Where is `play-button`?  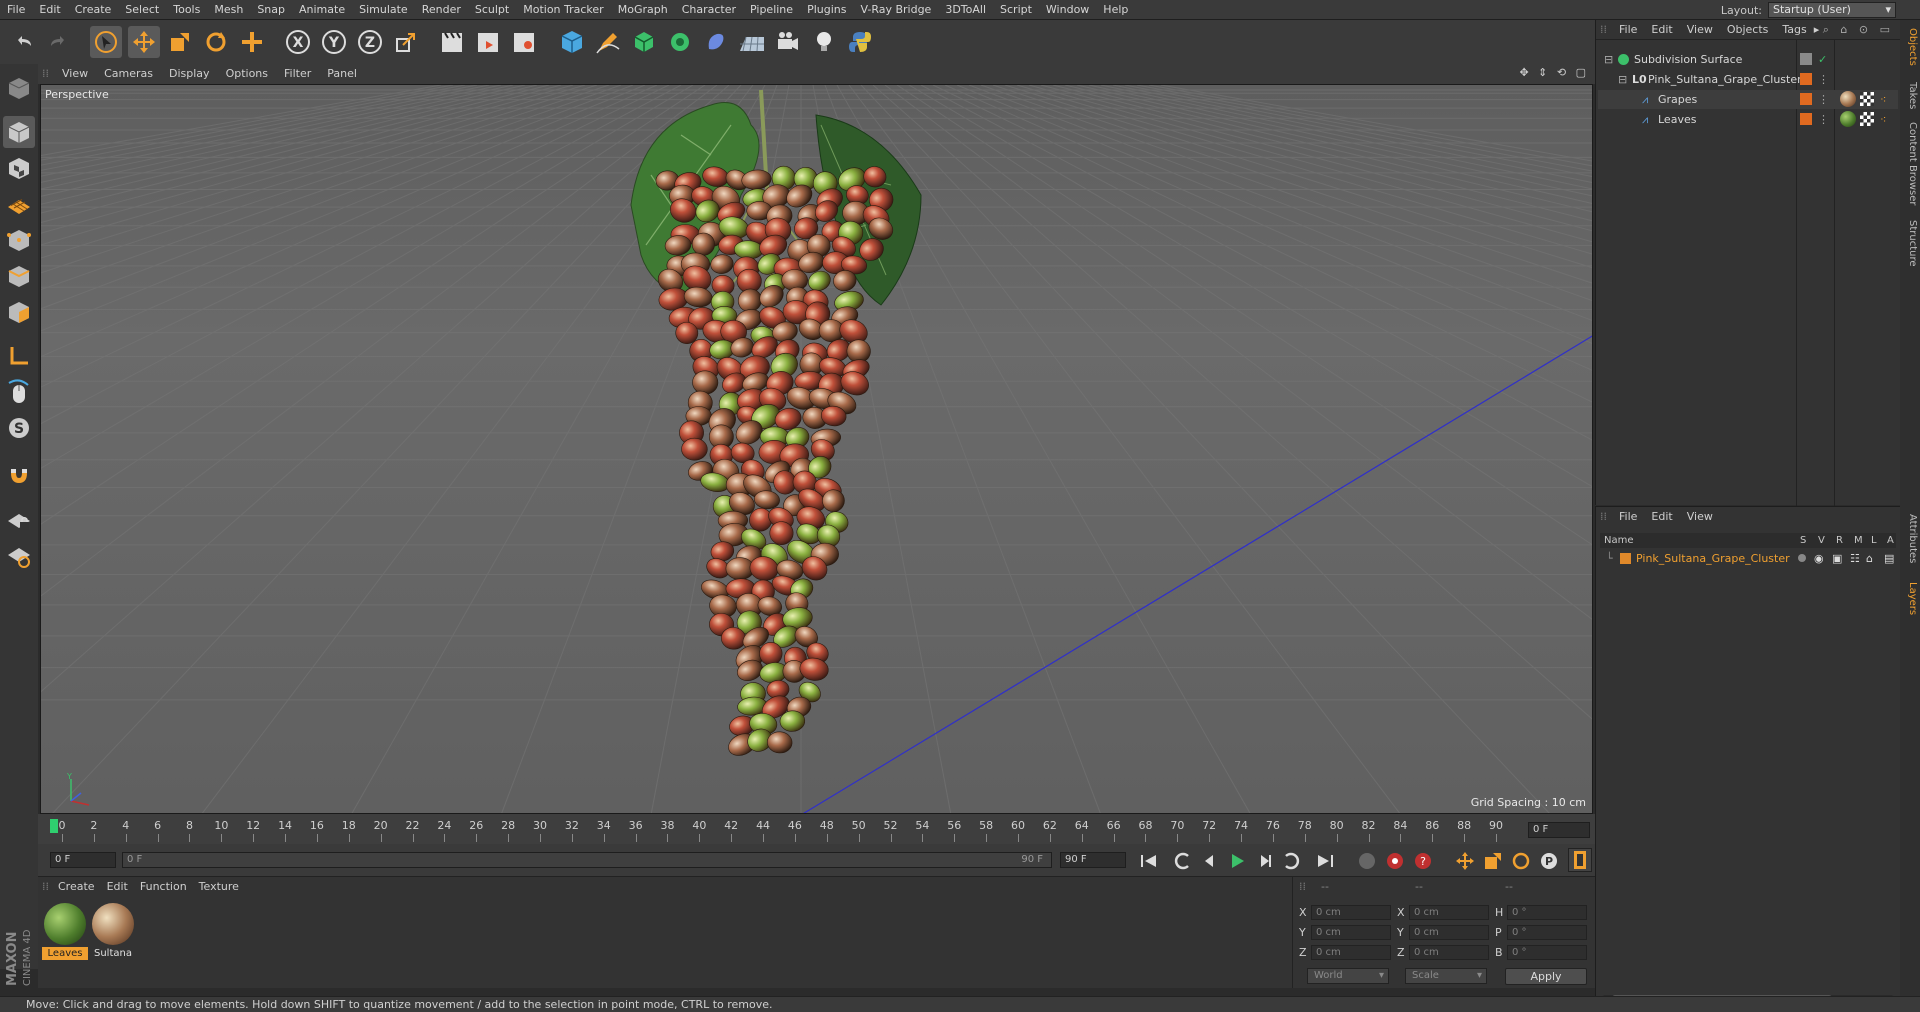 play-button is located at coordinates (1237, 861).